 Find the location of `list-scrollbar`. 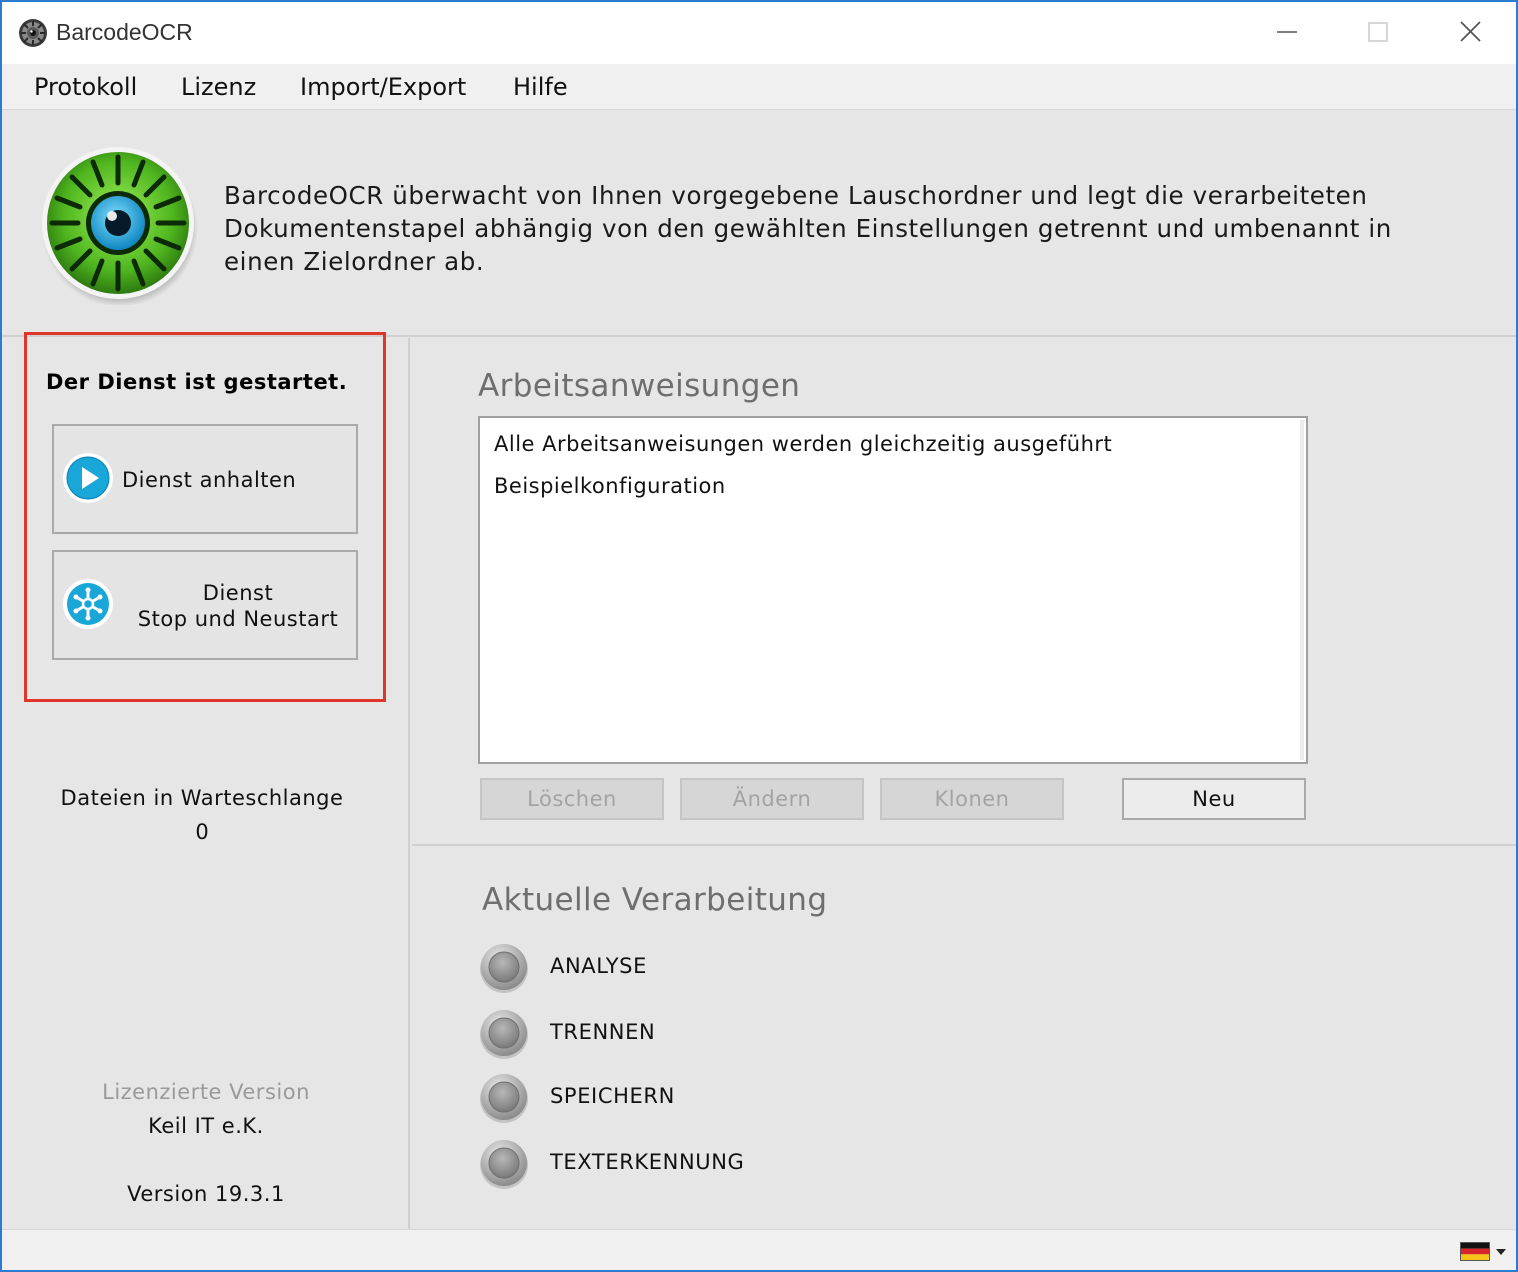

list-scrollbar is located at coordinates (1302, 590).